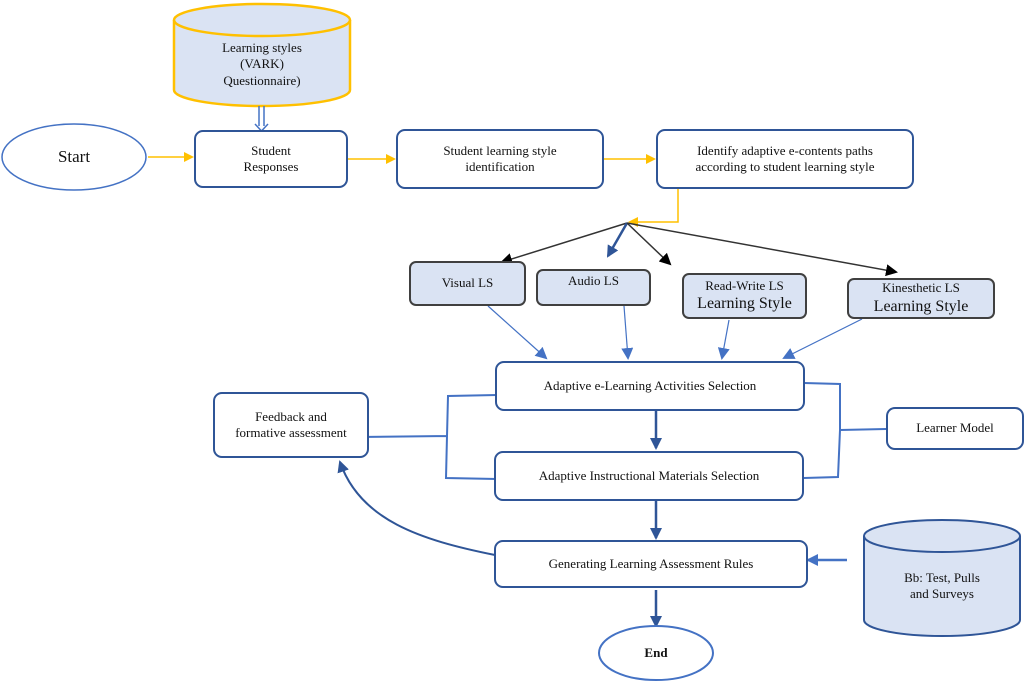 The height and width of the screenshot is (682, 1024). What do you see at coordinates (291, 432) in the screenshot?
I see `feedback-line-2: formative assessment` at bounding box center [291, 432].